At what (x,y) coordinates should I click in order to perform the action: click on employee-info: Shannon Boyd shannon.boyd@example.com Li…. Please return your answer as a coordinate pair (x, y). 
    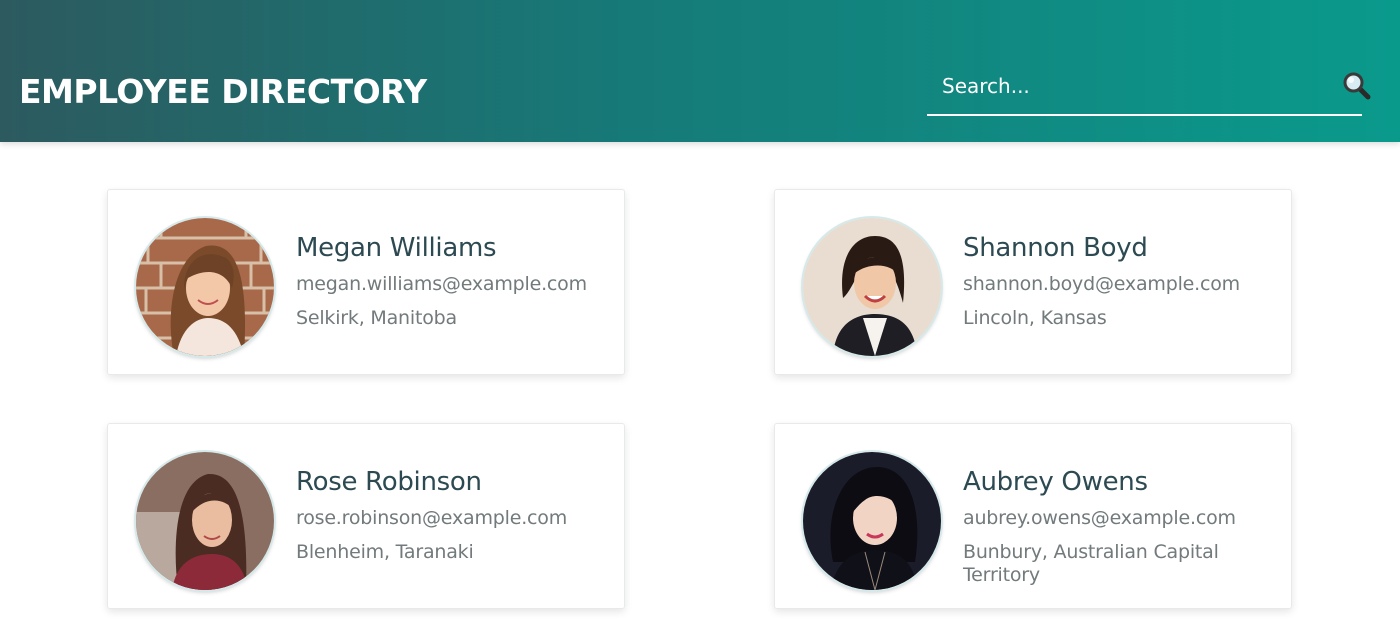
    Looking at the image, I should click on (1118, 280).